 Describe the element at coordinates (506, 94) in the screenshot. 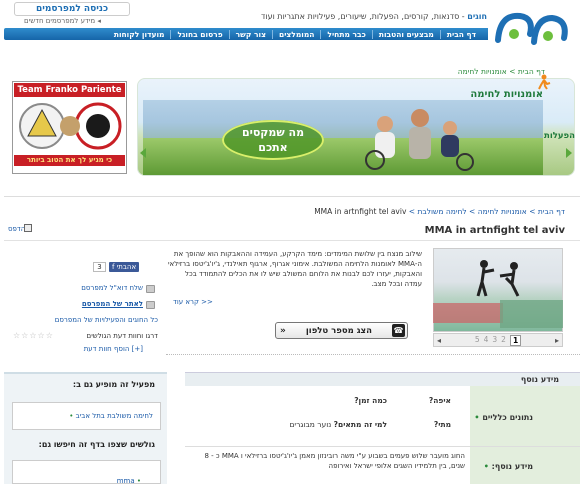

I see `banner-title: אומנויות לחימה` at that location.